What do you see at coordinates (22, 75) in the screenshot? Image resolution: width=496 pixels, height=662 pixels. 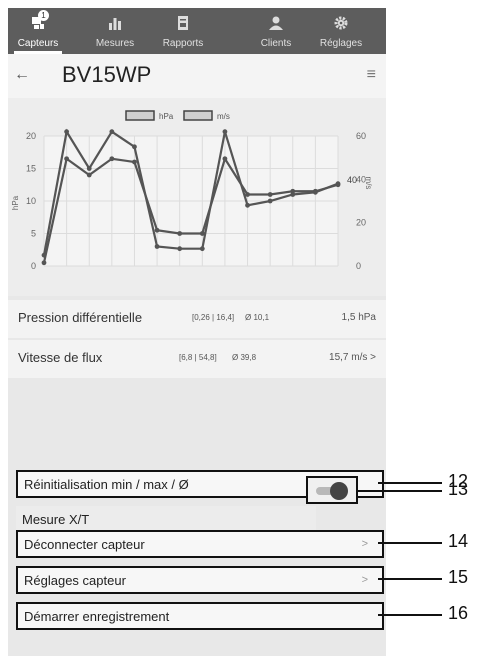 I see `back-arrow-icon: ←` at bounding box center [22, 75].